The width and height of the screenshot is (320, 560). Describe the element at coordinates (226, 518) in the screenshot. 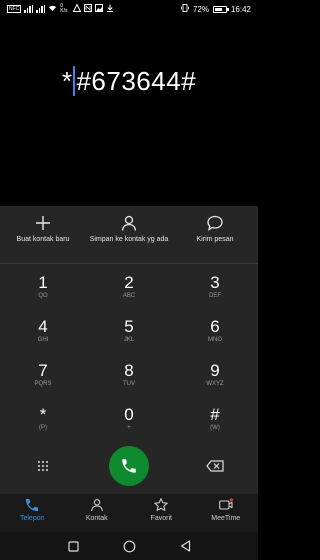

I see `tab-label: MeeTime` at that location.